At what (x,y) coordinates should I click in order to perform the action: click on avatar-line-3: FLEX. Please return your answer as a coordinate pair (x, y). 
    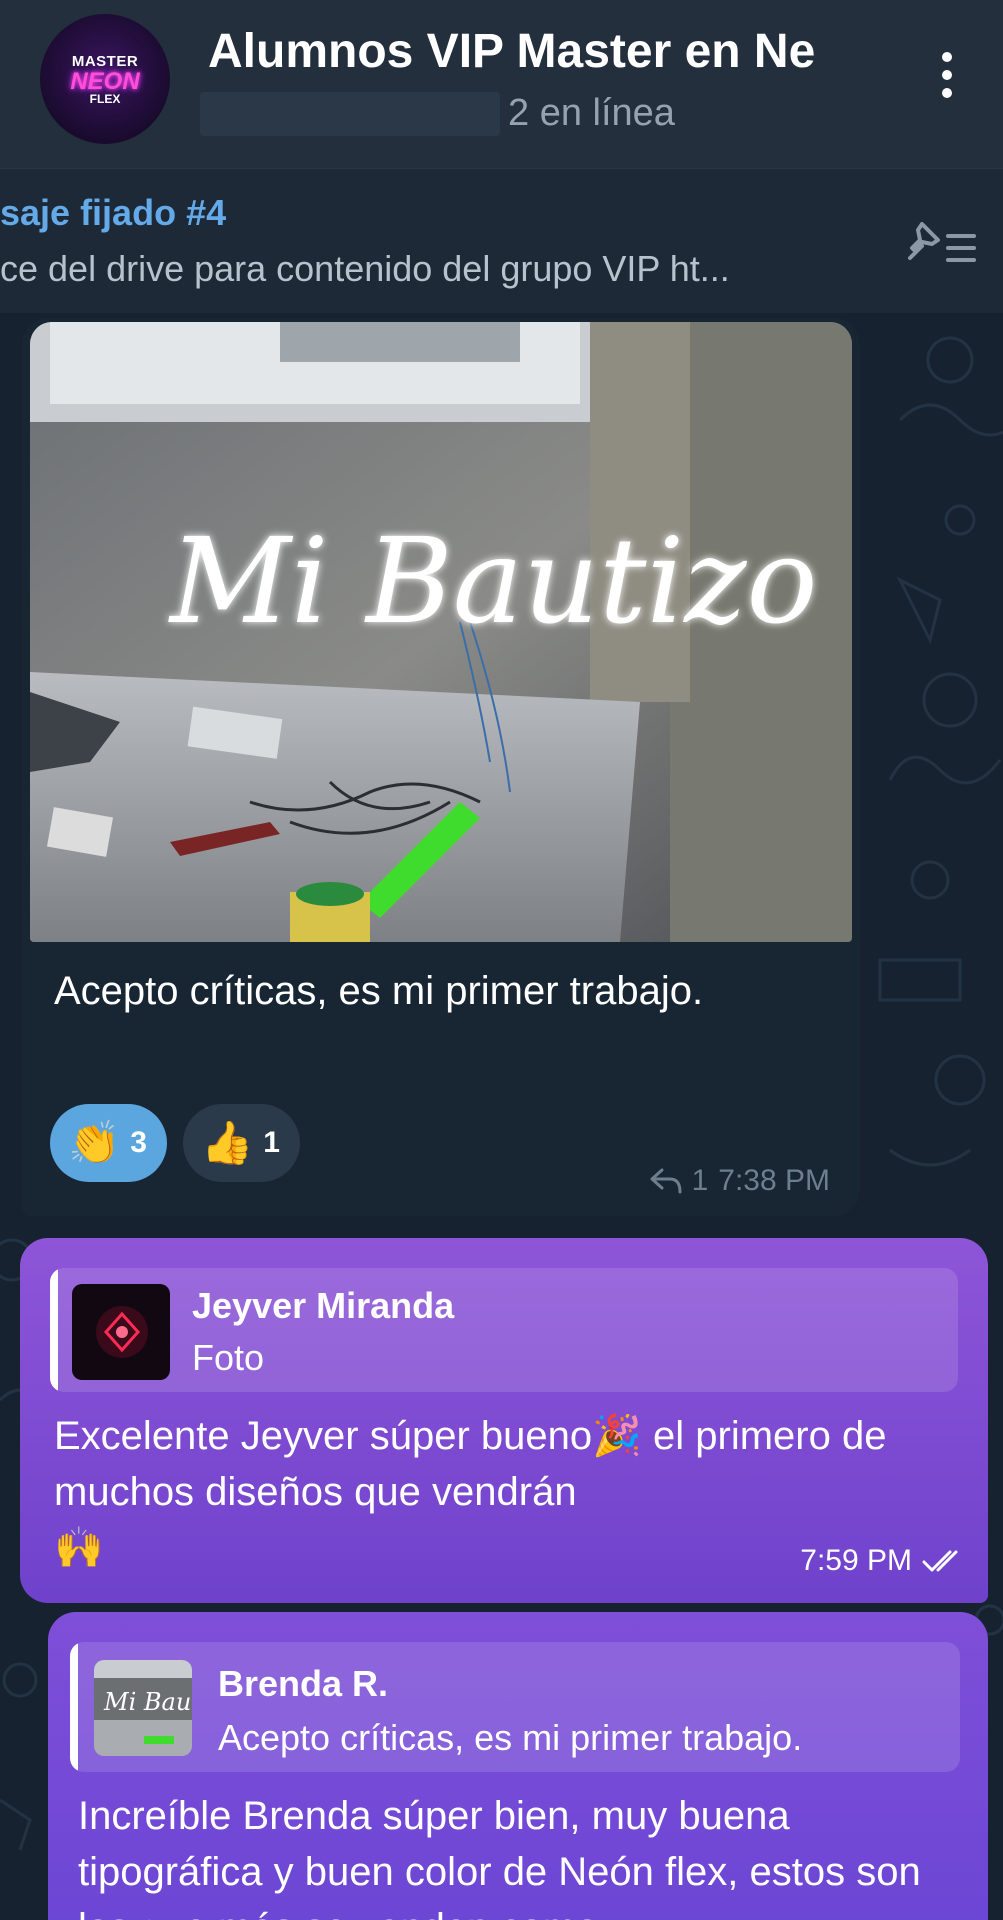
    Looking at the image, I should click on (105, 98).